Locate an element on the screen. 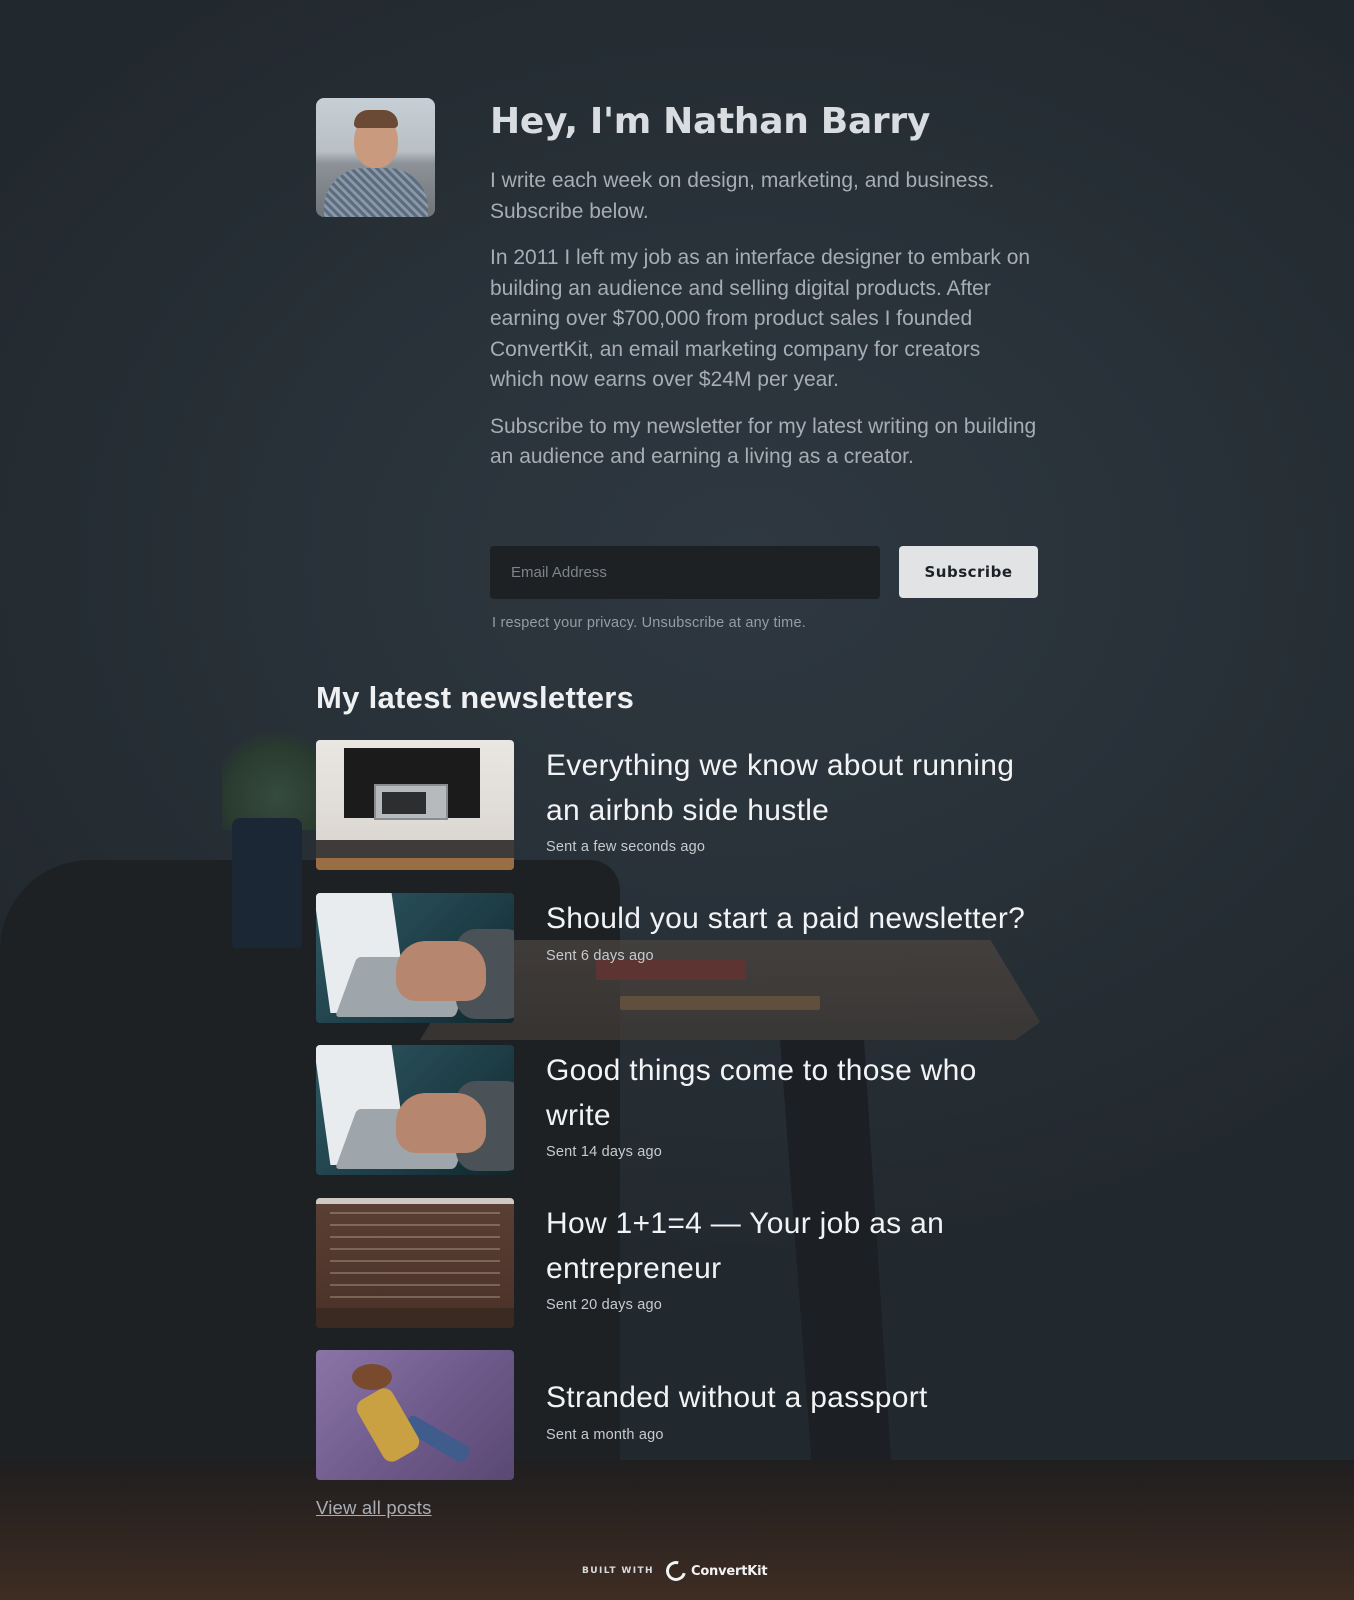  built-with-convertkit-badge: BUILT WITH ConvertKit is located at coordinates (682, 1571).